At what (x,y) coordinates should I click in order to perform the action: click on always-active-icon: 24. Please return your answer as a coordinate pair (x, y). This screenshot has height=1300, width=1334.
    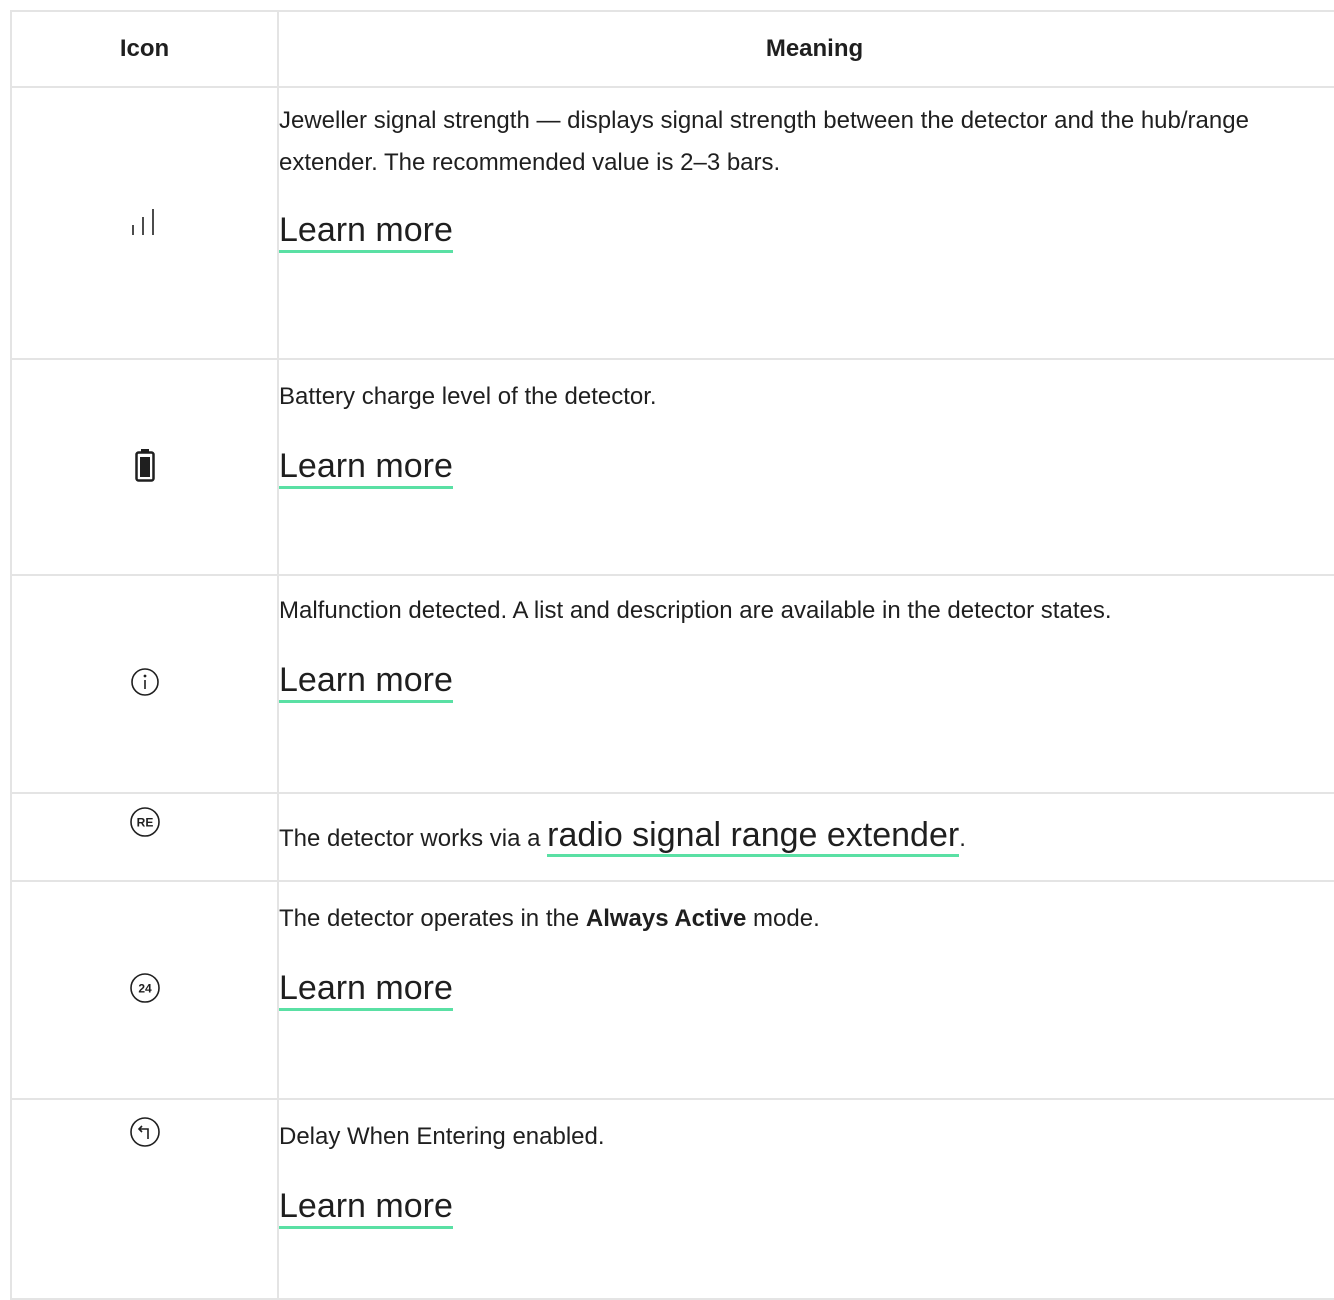
    Looking at the image, I should click on (145, 990).